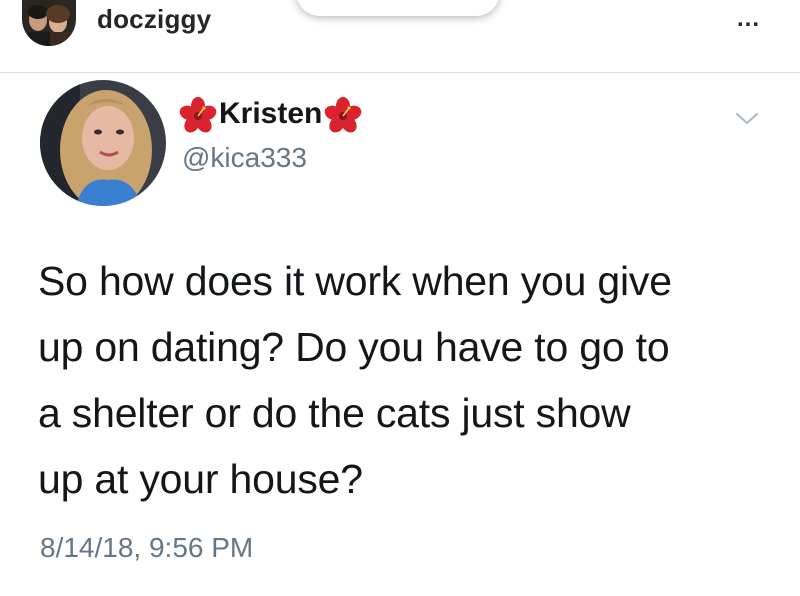  What do you see at coordinates (354, 347) in the screenshot?
I see `tweet-text-line: up on dating? Do you have to go to` at bounding box center [354, 347].